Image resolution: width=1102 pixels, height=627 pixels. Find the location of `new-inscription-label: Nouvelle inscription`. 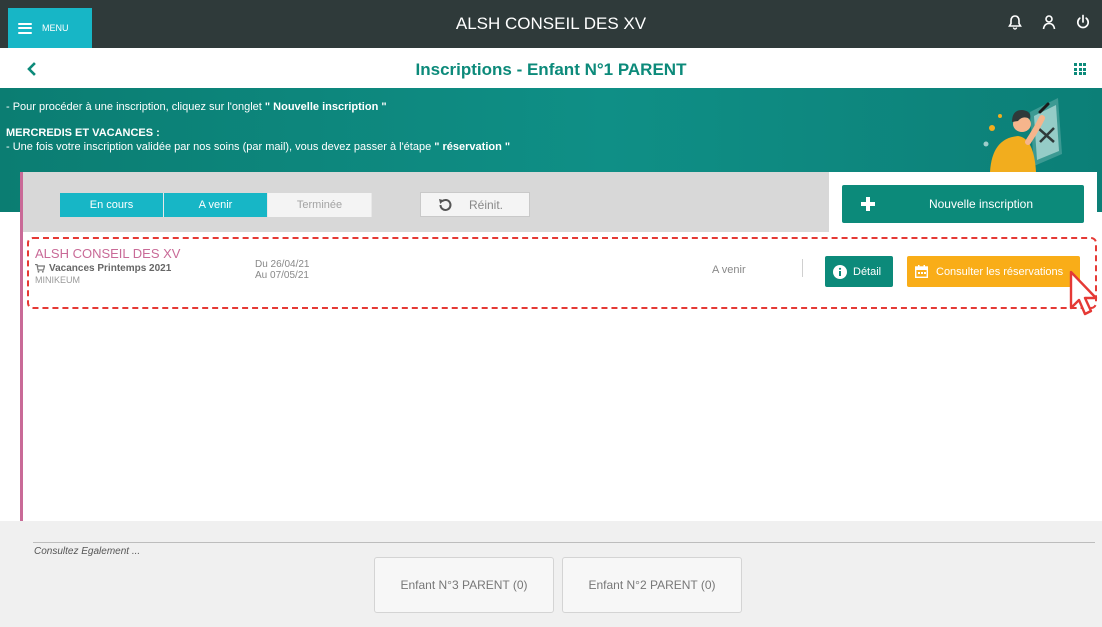

new-inscription-label: Nouvelle inscription is located at coordinates (981, 204).